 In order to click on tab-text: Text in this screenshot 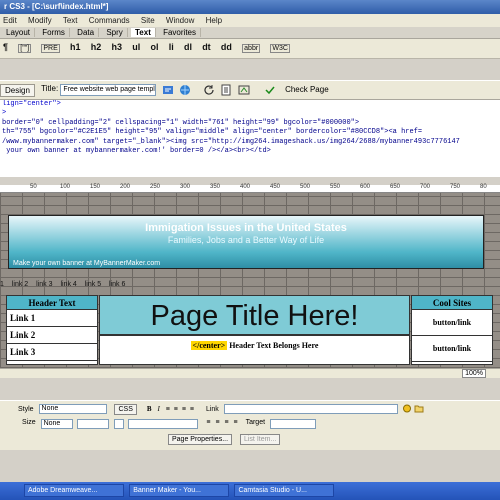, I will do `click(143, 32)`.